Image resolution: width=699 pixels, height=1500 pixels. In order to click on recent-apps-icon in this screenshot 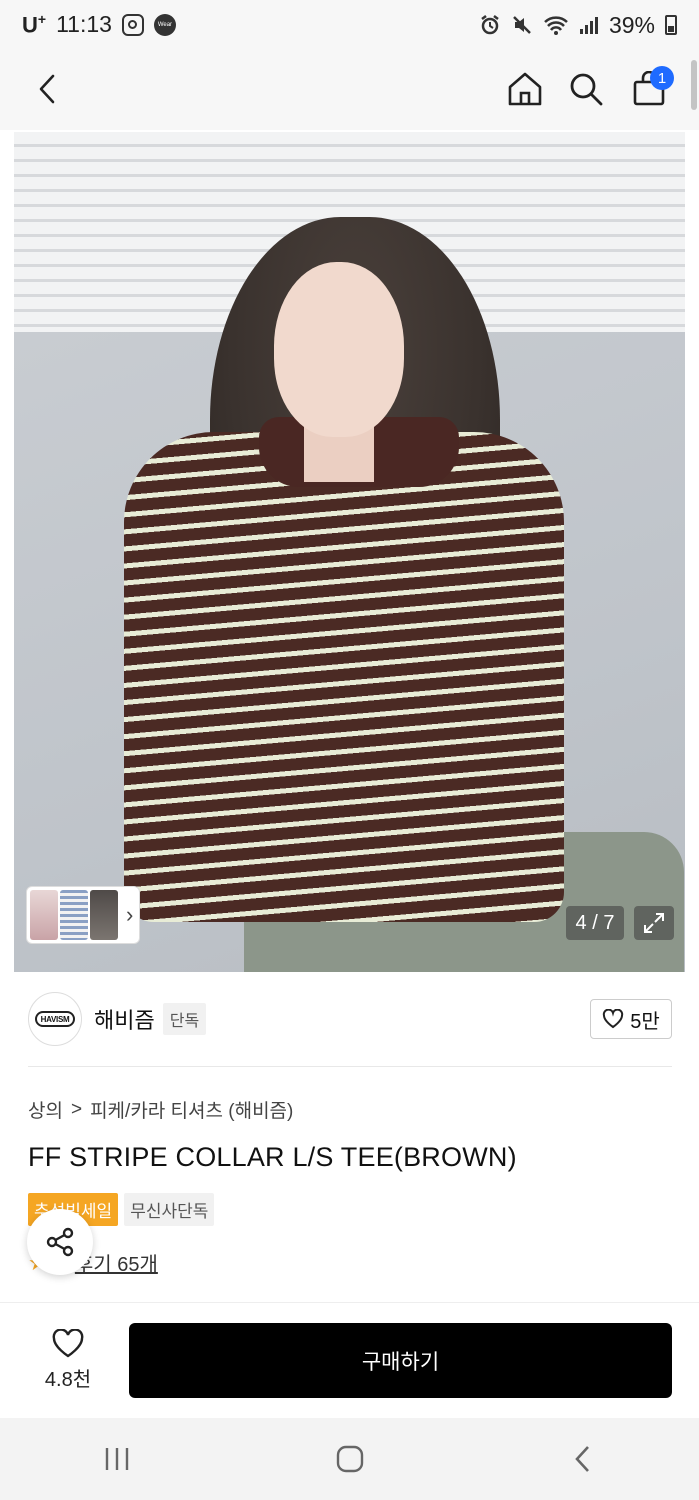, I will do `click(116, 1459)`.